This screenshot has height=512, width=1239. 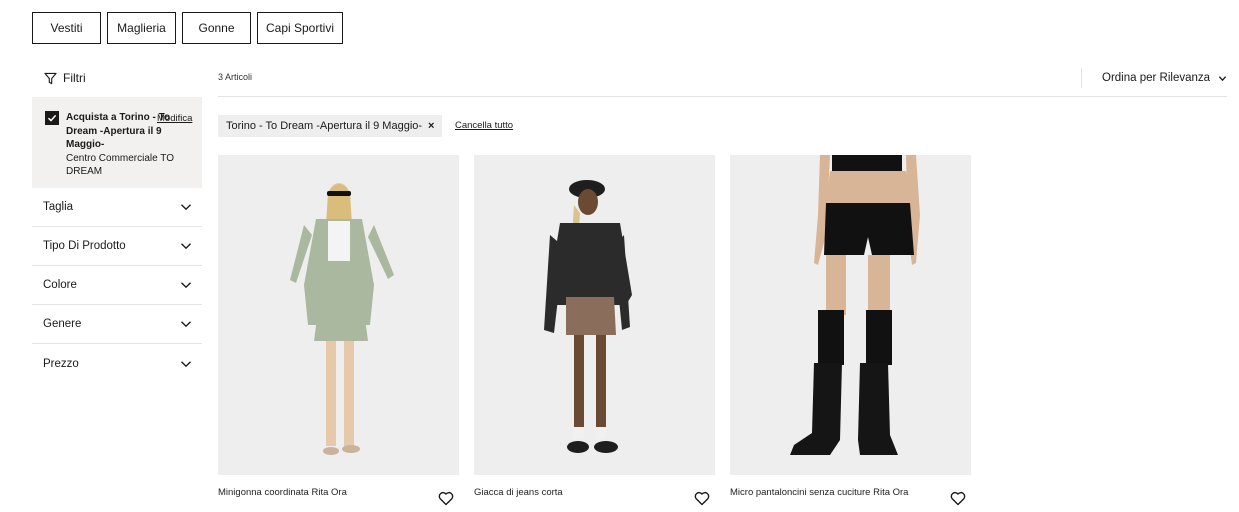 What do you see at coordinates (120, 165) in the screenshot?
I see `store-subtitle: Centro Commerciale TO DREAM` at bounding box center [120, 165].